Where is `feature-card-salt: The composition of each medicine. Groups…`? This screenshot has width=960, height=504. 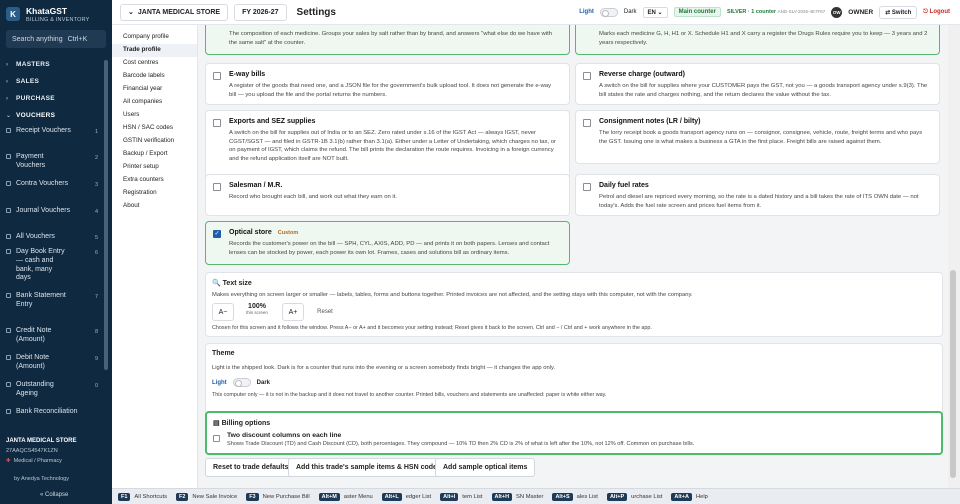
feature-card-salt: The composition of each medicine. Groups… is located at coordinates (387, 40).